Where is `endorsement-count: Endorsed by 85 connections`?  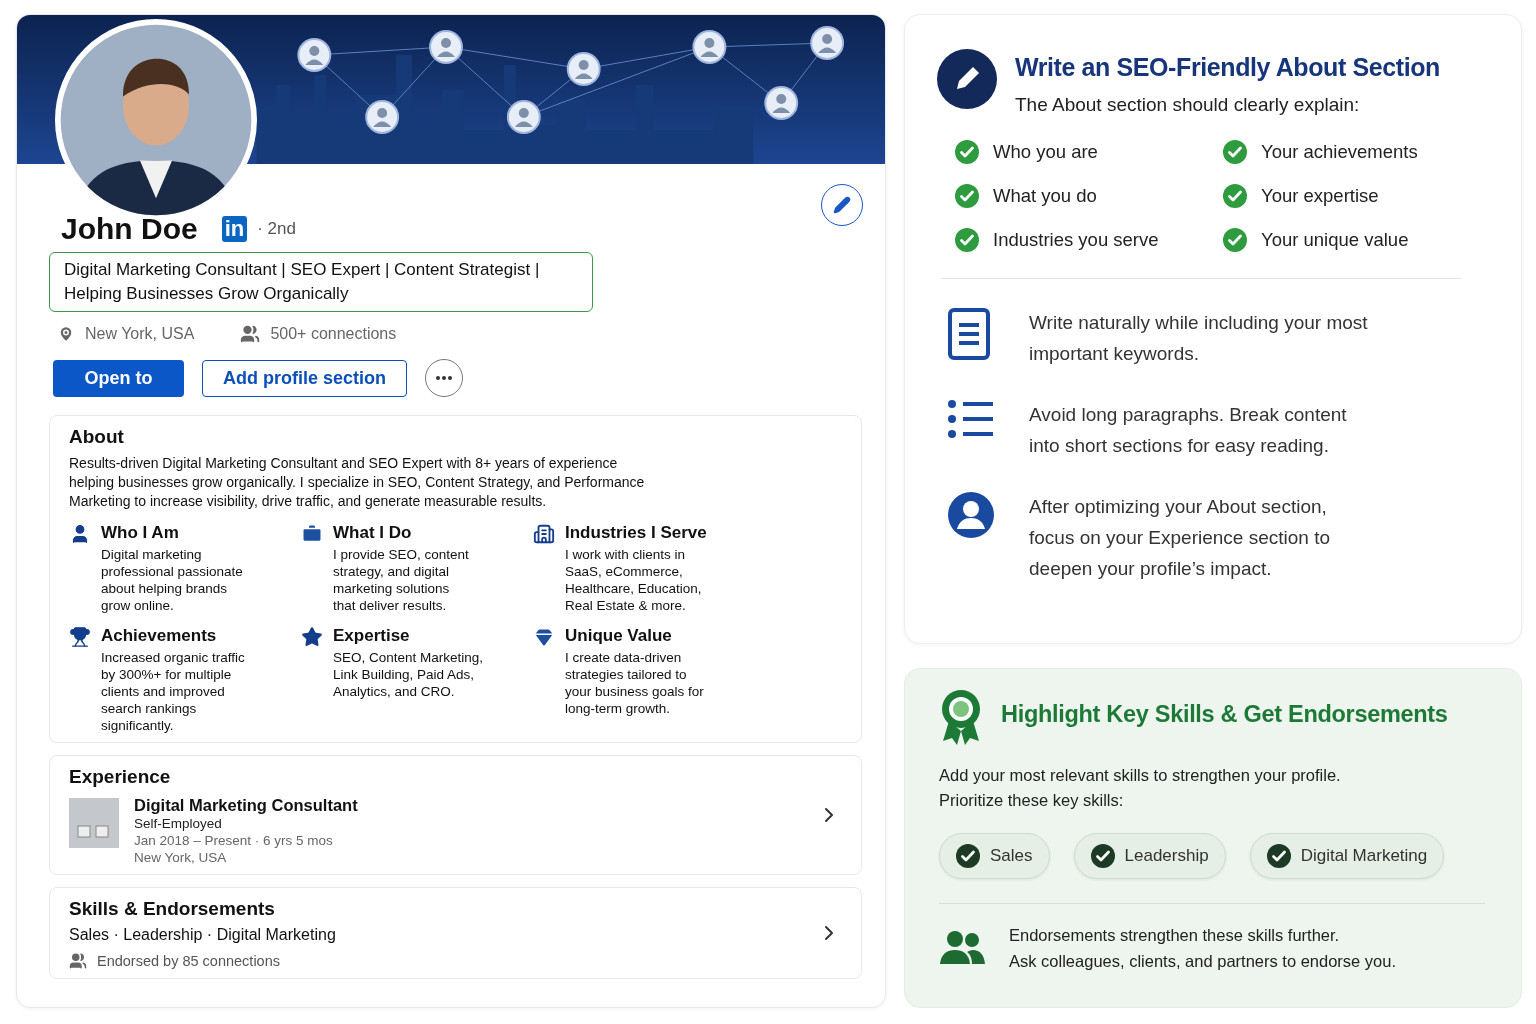 endorsement-count: Endorsed by 85 connections is located at coordinates (188, 961).